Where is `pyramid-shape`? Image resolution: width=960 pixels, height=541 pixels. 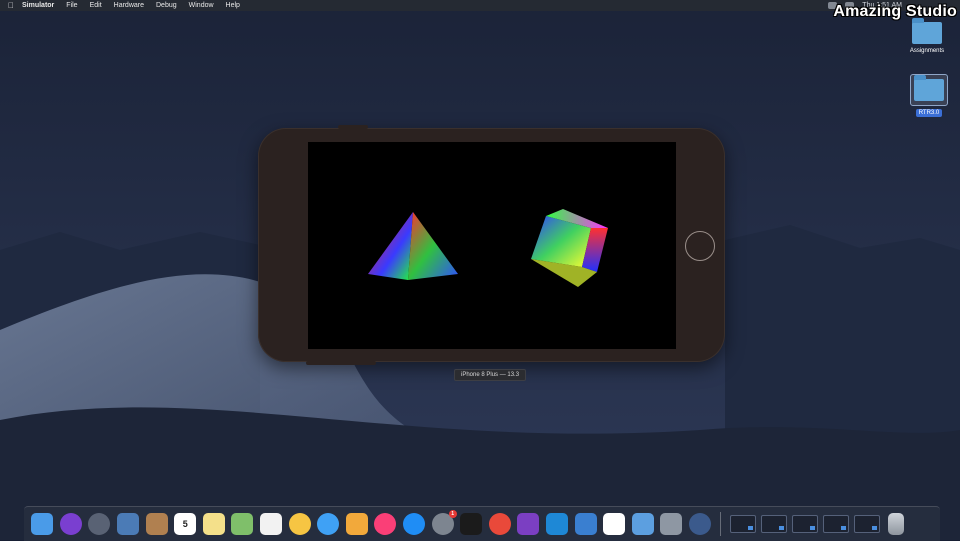 pyramid-shape is located at coordinates (413, 246).